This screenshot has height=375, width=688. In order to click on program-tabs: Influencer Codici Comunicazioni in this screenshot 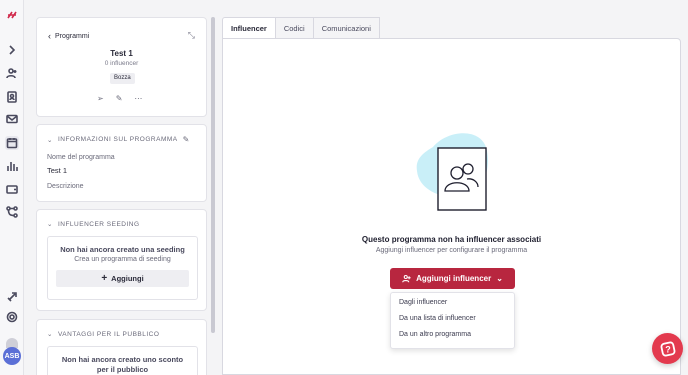, I will do `click(301, 28)`.